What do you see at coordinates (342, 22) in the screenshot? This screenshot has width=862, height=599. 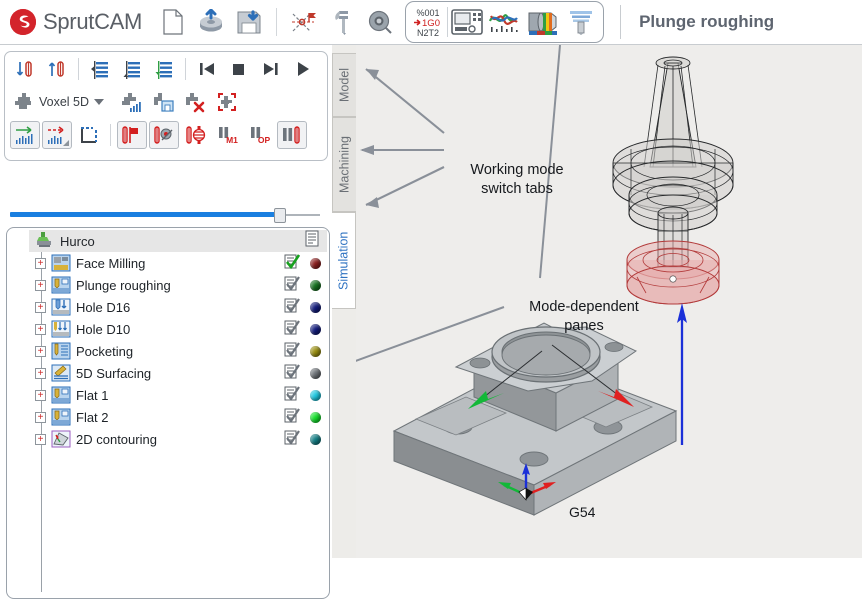 I see `tool-list-icon` at bounding box center [342, 22].